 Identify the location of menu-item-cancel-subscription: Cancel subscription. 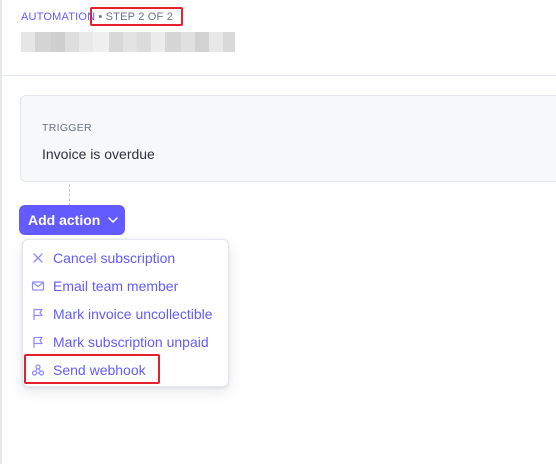
(103, 258).